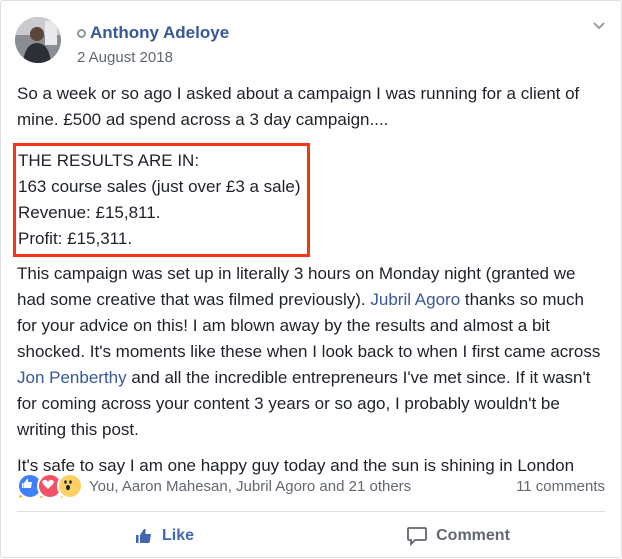 Image resolution: width=622 pixels, height=559 pixels. I want to click on action-bar: Like Comment, so click(311, 535).